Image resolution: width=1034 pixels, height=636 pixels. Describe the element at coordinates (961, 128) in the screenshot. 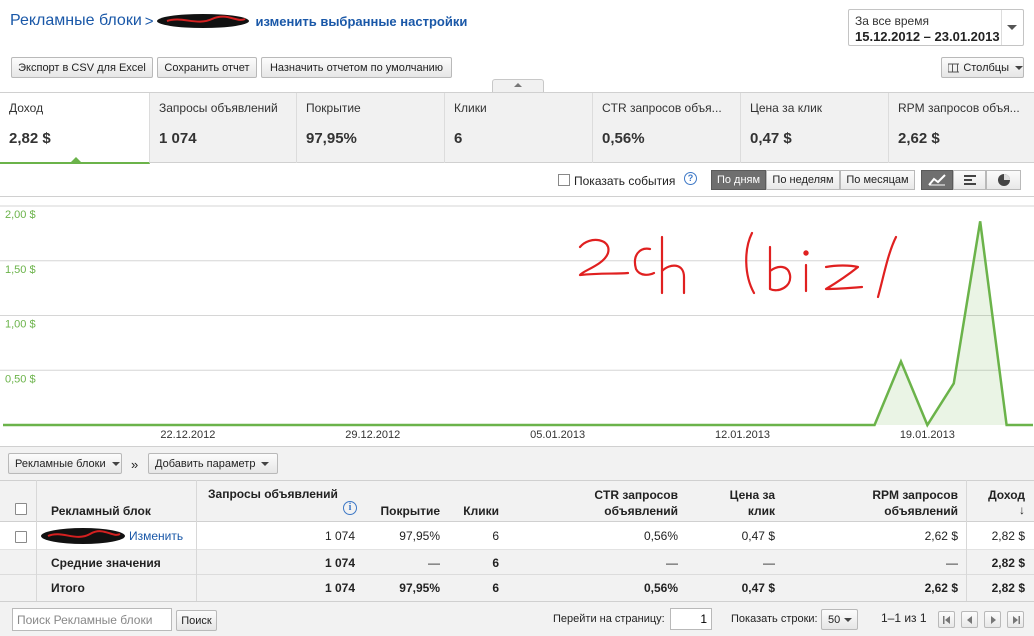

I see `metric-tab-rpm: RPM запросов объя... 2,62 $` at that location.